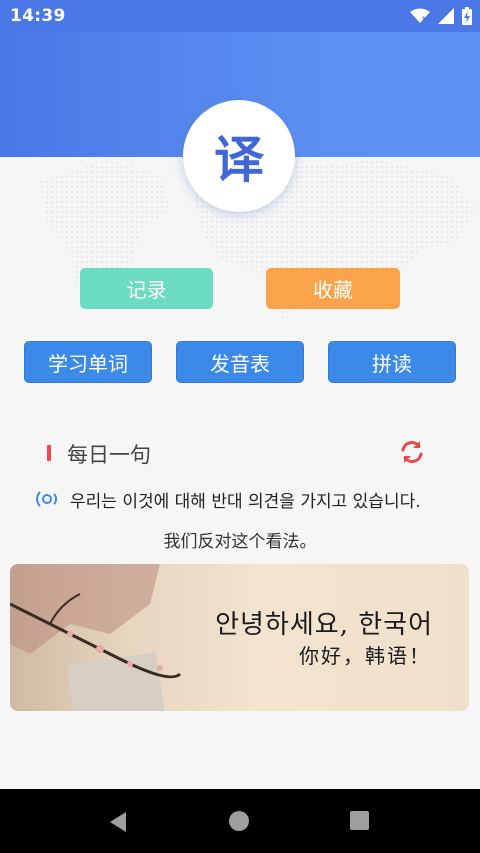  What do you see at coordinates (109, 455) in the screenshot?
I see `daily-sentence-title: 每日一句` at bounding box center [109, 455].